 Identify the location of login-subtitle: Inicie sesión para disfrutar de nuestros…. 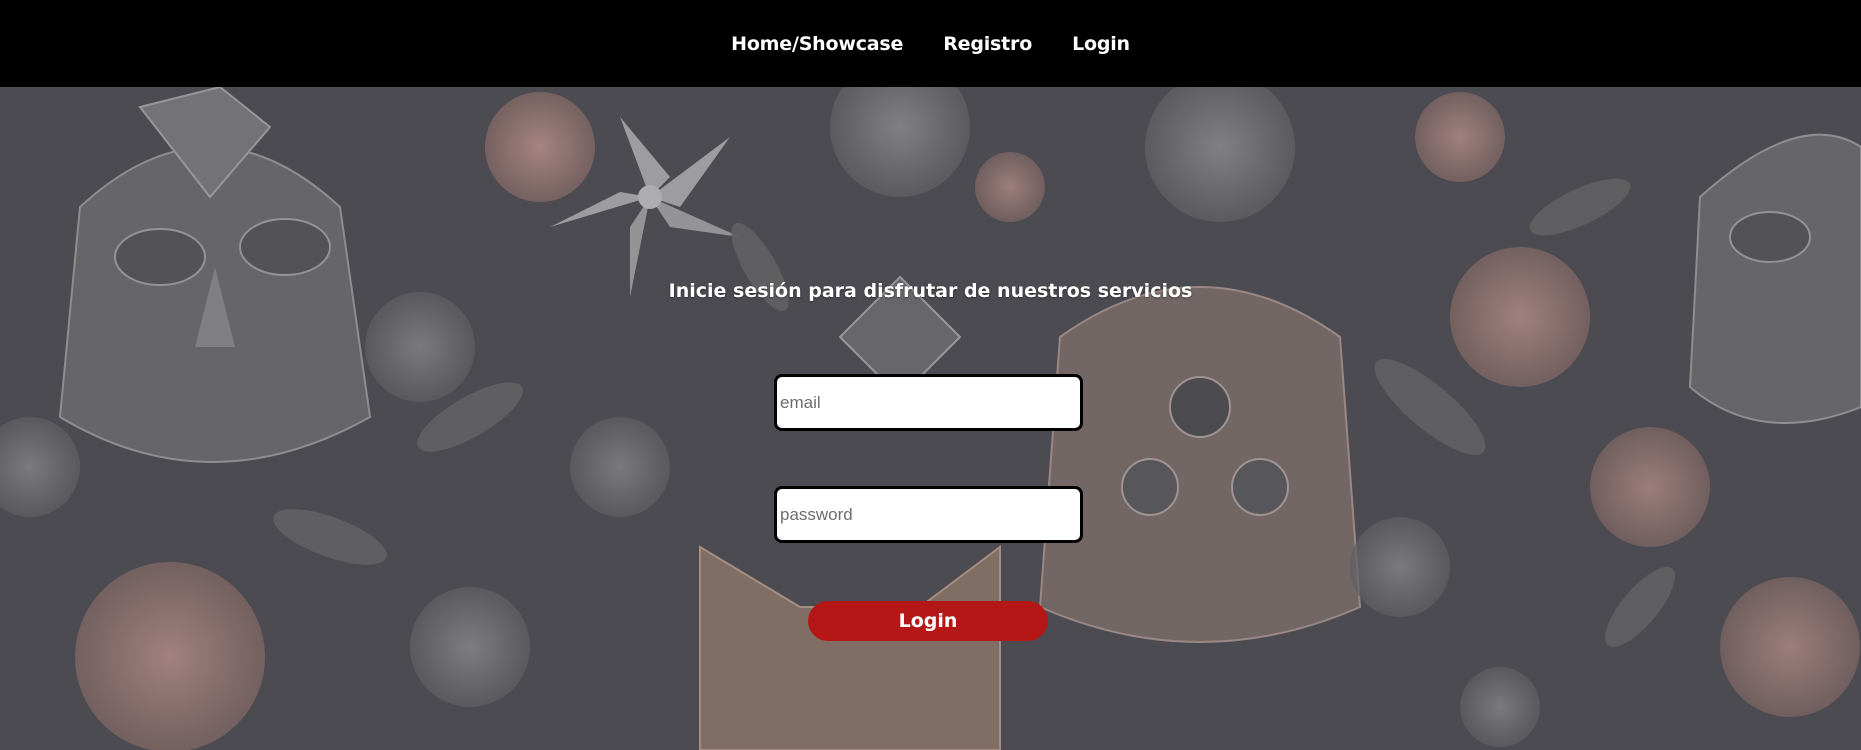
(930, 291).